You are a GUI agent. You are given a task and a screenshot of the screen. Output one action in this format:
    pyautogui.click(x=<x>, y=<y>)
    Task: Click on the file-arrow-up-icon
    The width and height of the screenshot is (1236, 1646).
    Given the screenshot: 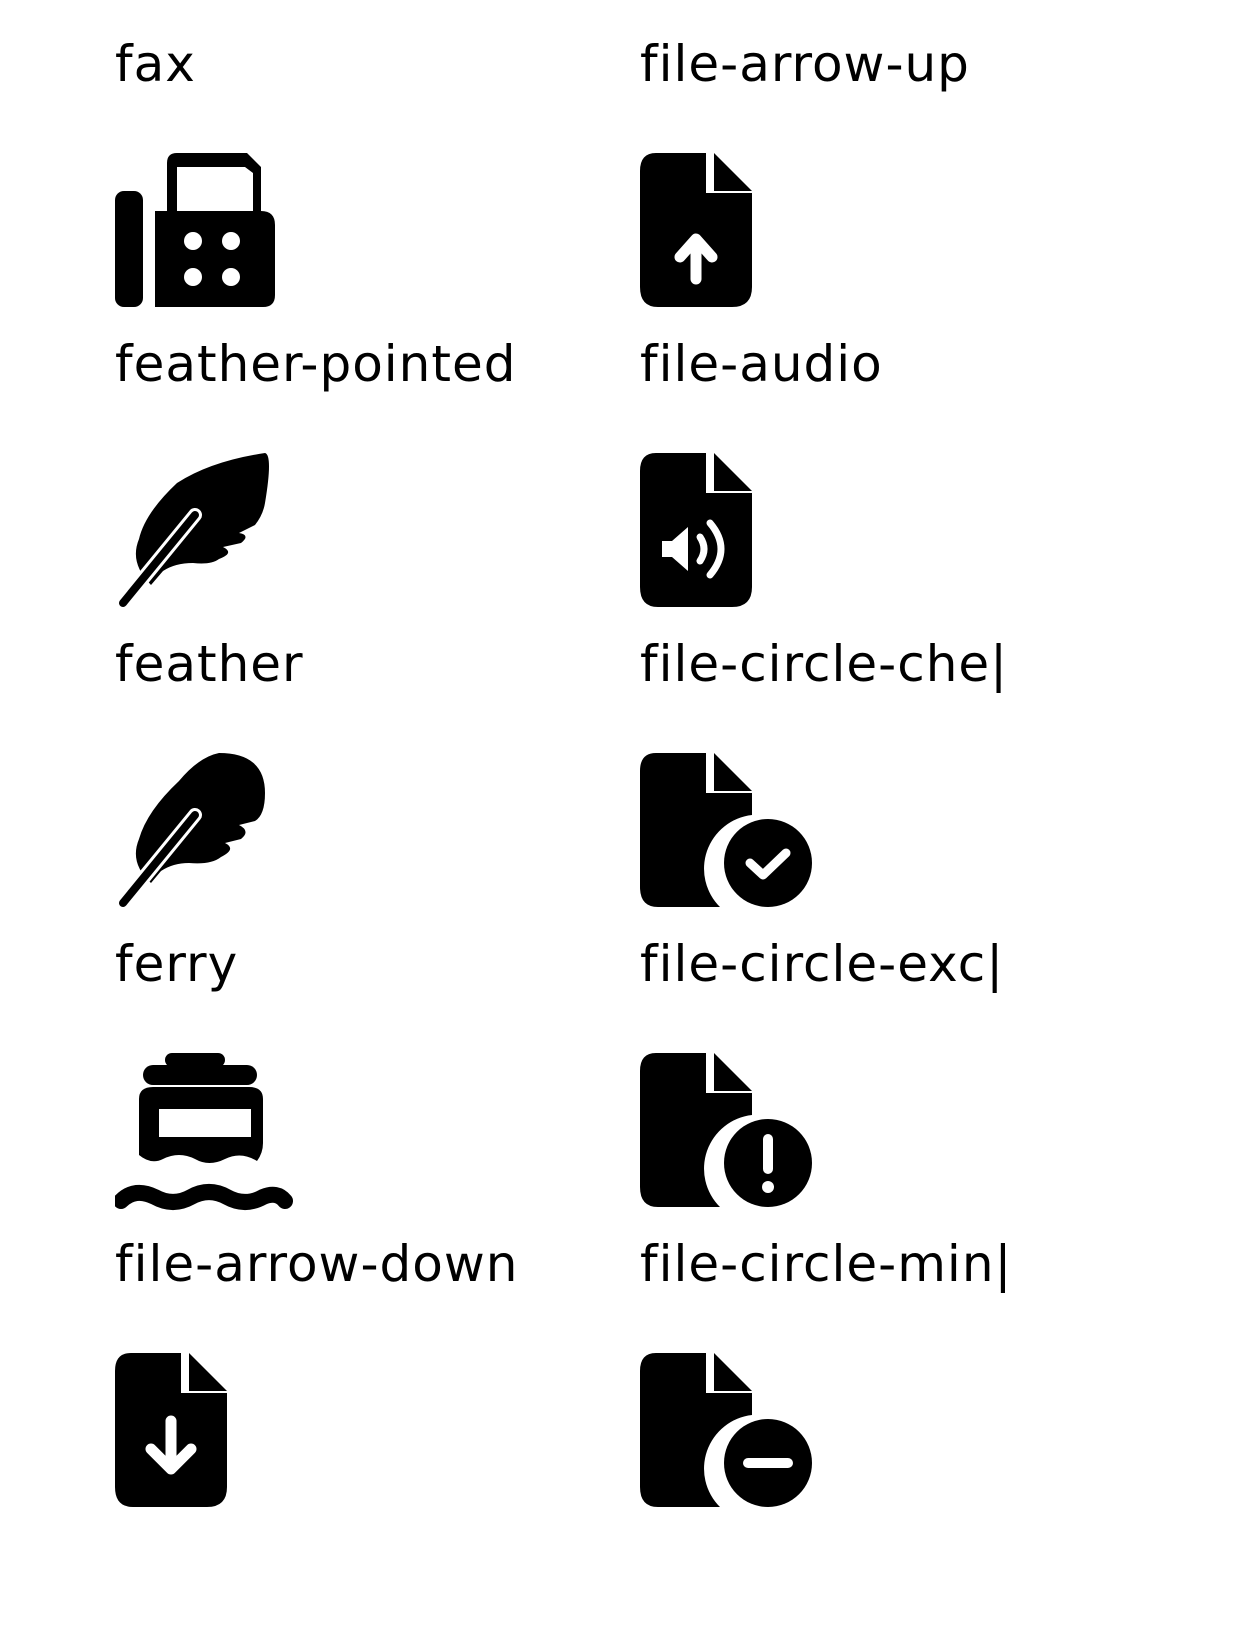 What is the action you would take?
    pyautogui.click(x=730, y=233)
    